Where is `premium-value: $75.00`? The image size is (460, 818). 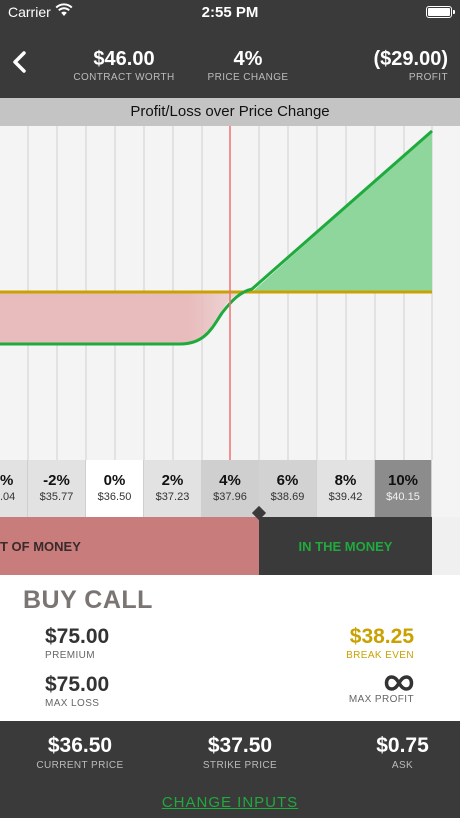 premium-value: $75.00 is located at coordinates (77, 636).